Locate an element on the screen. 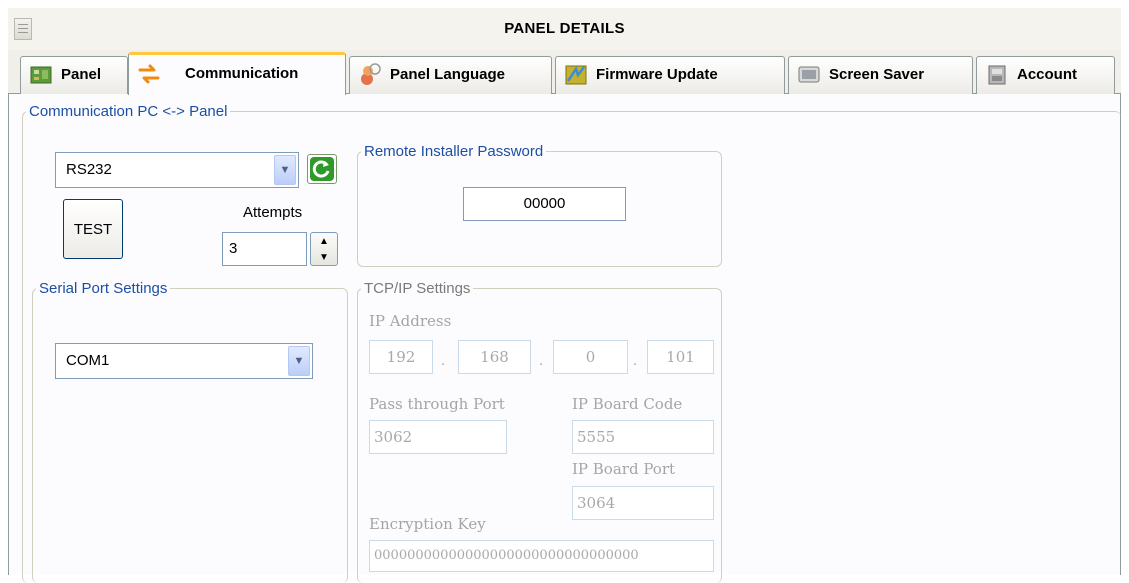 The width and height of the screenshot is (1129, 583). tab-panel-language: Panel Language is located at coordinates (450, 75).